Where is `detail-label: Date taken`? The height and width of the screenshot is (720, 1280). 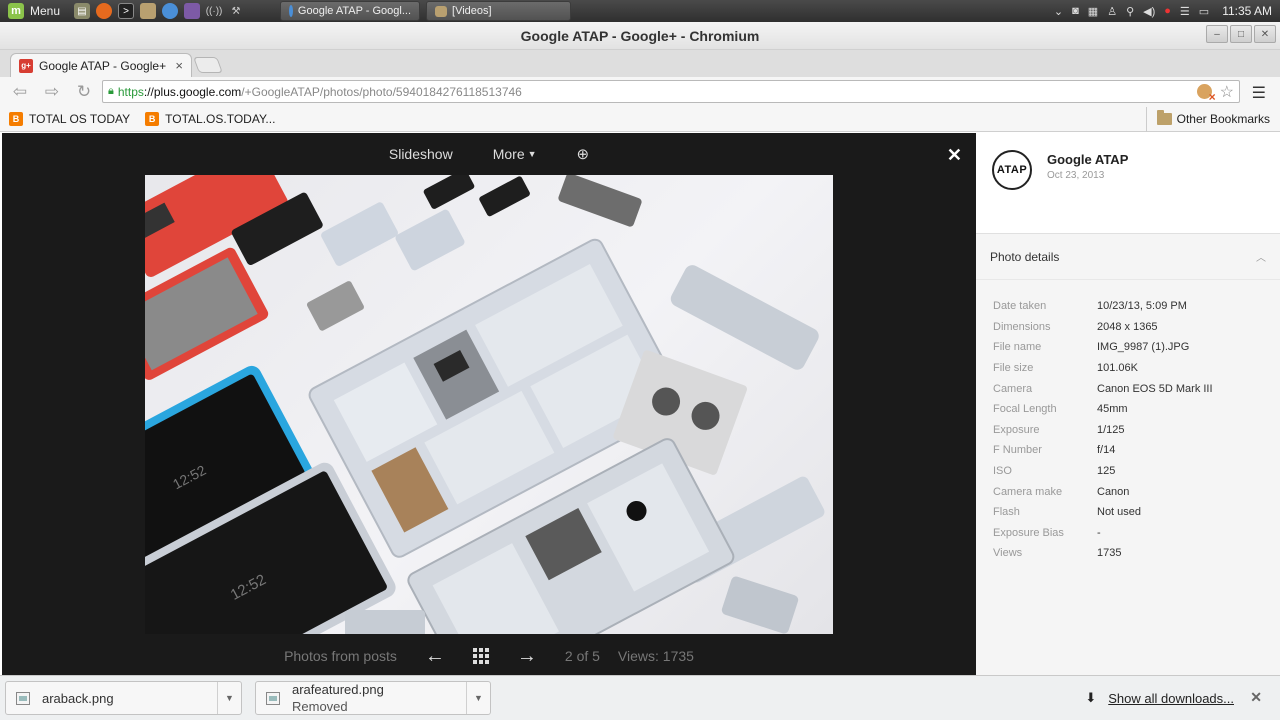
detail-label: Date taken is located at coordinates (1020, 306).